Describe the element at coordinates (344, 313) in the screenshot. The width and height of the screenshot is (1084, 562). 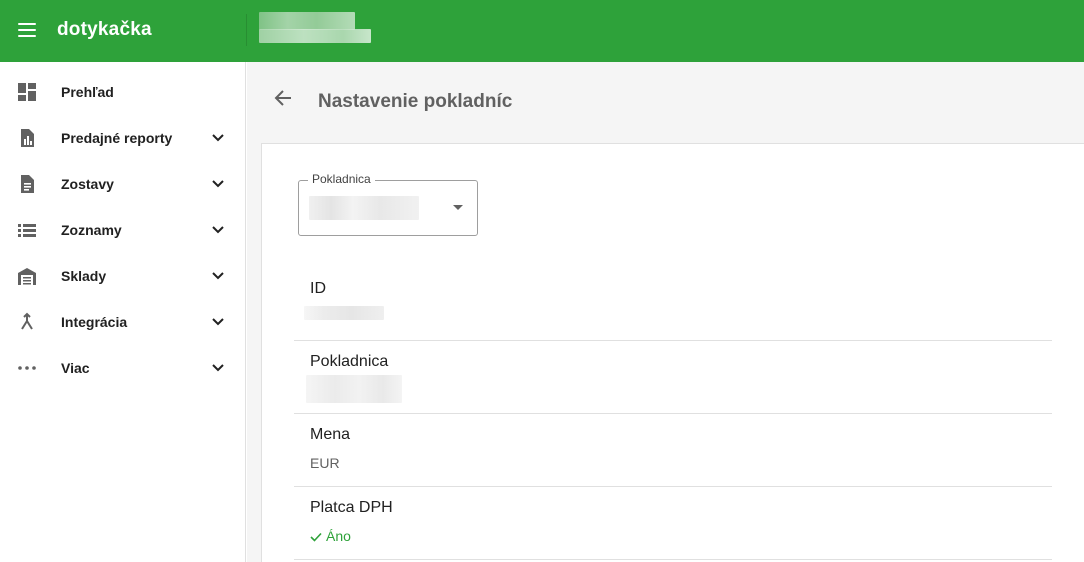
I see `redacted-id-value` at that location.